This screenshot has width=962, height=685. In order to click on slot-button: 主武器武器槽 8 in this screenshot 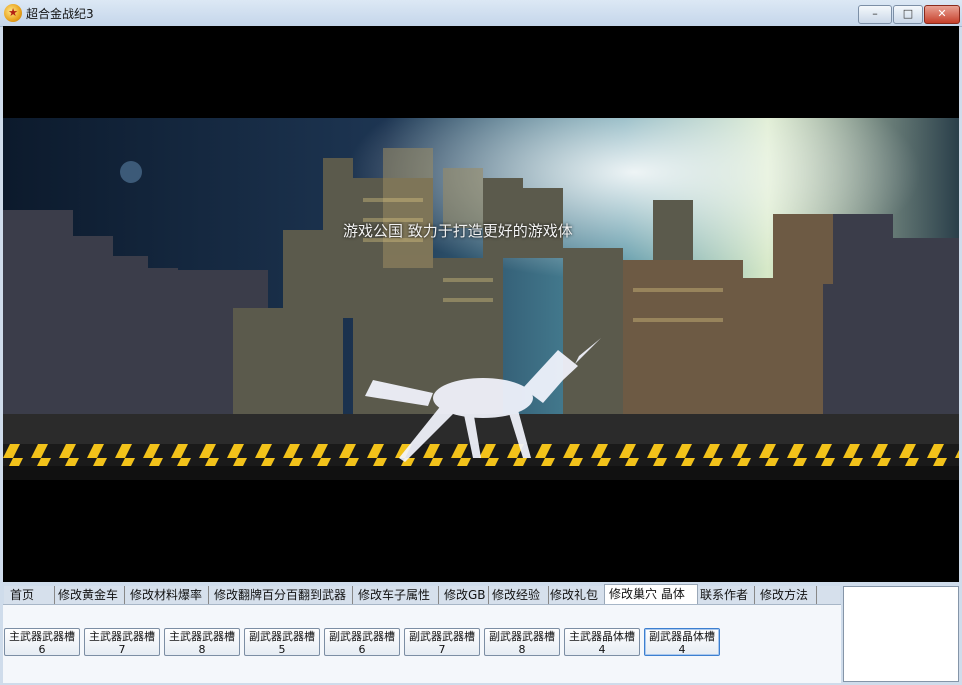, I will do `click(202, 642)`.